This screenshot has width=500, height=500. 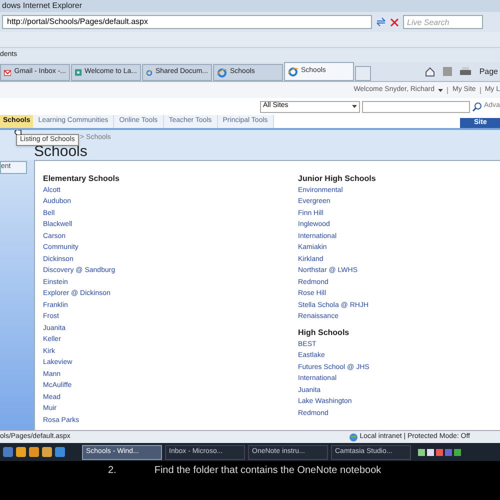 What do you see at coordinates (381, 22) in the screenshot?
I see `refresh-icon` at bounding box center [381, 22].